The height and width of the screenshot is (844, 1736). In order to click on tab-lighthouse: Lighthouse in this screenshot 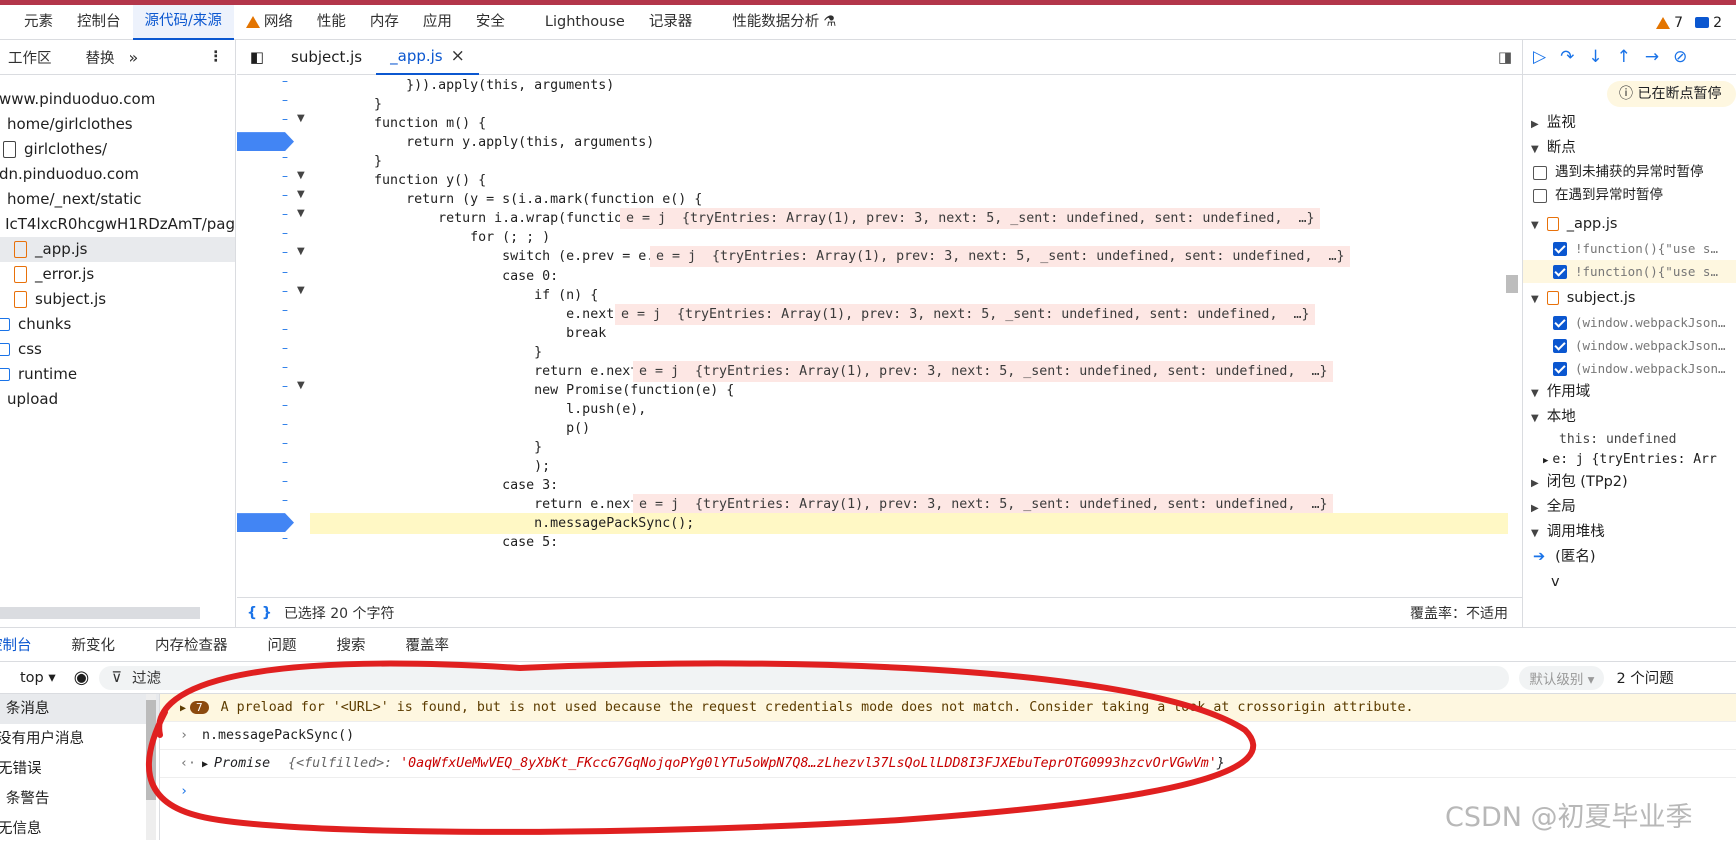, I will do `click(577, 22)`.